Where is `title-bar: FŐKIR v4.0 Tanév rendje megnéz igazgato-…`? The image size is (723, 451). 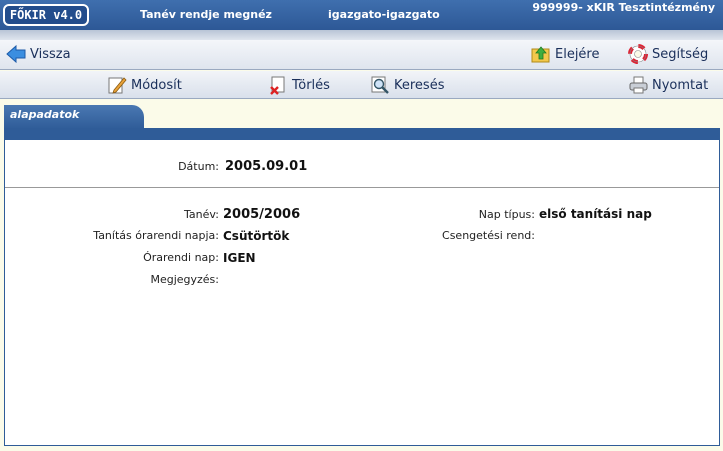
title-bar: FŐKIR v4.0 Tanév rendje megnéz igazgato-… is located at coordinates (361, 15).